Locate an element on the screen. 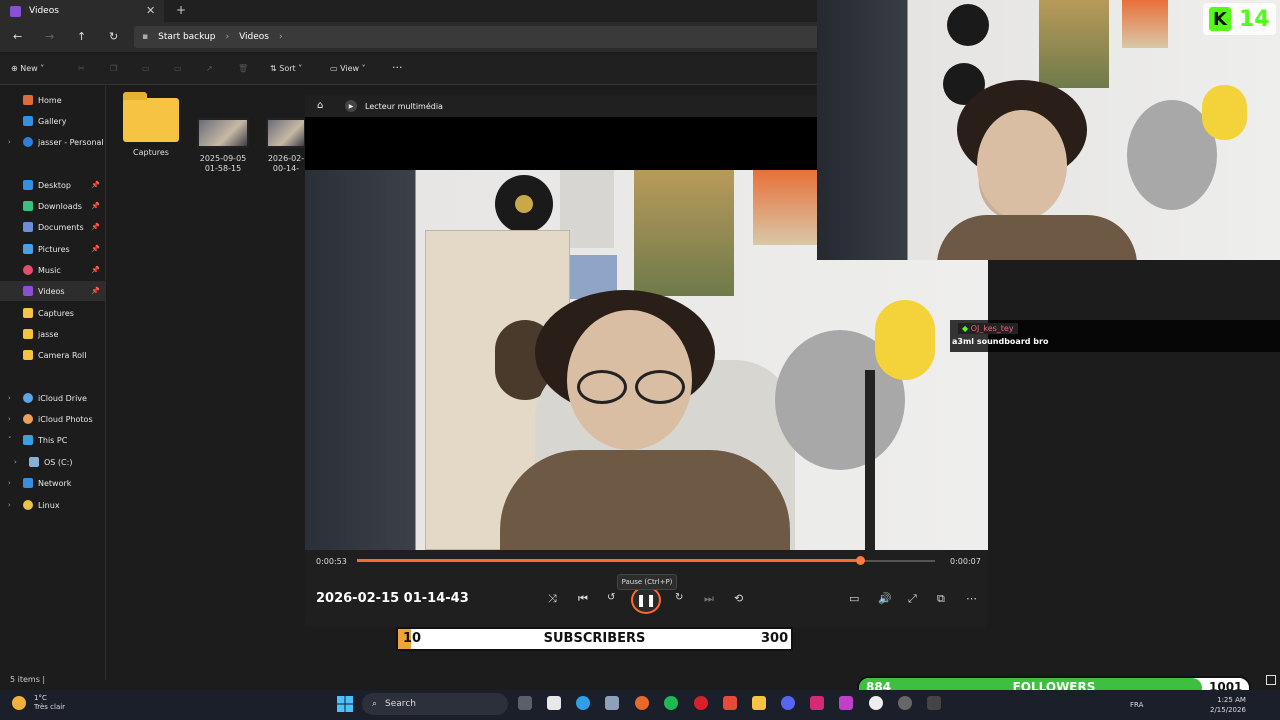  refresh-icon: ↻ is located at coordinates (113, 36).